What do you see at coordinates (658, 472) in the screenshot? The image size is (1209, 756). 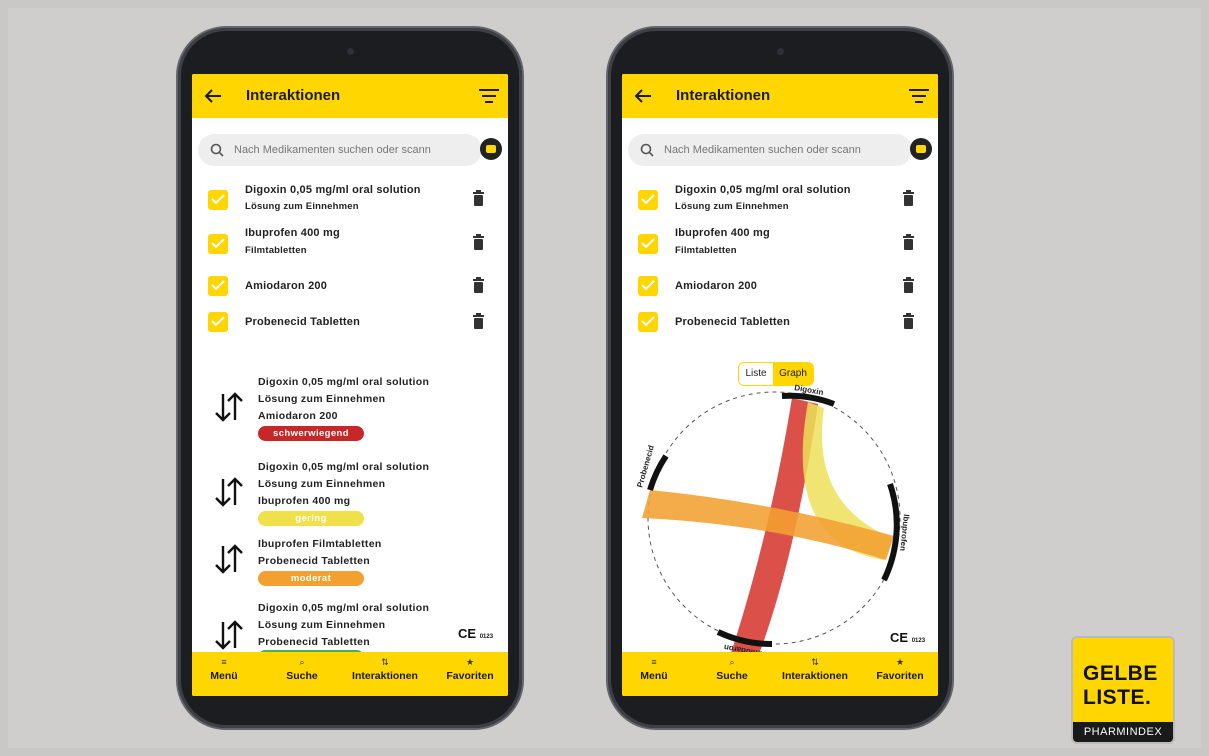 I see `arc-probenecid` at bounding box center [658, 472].